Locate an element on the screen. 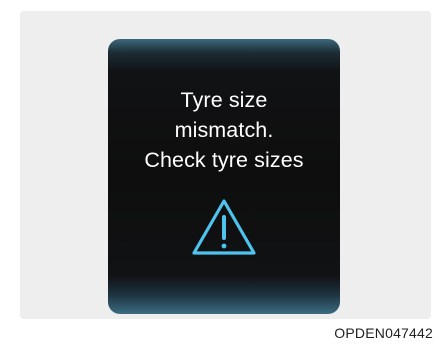 The width and height of the screenshot is (439, 344). warning-message: Tyre size mismatch. Check tyre sizes is located at coordinates (224, 130).